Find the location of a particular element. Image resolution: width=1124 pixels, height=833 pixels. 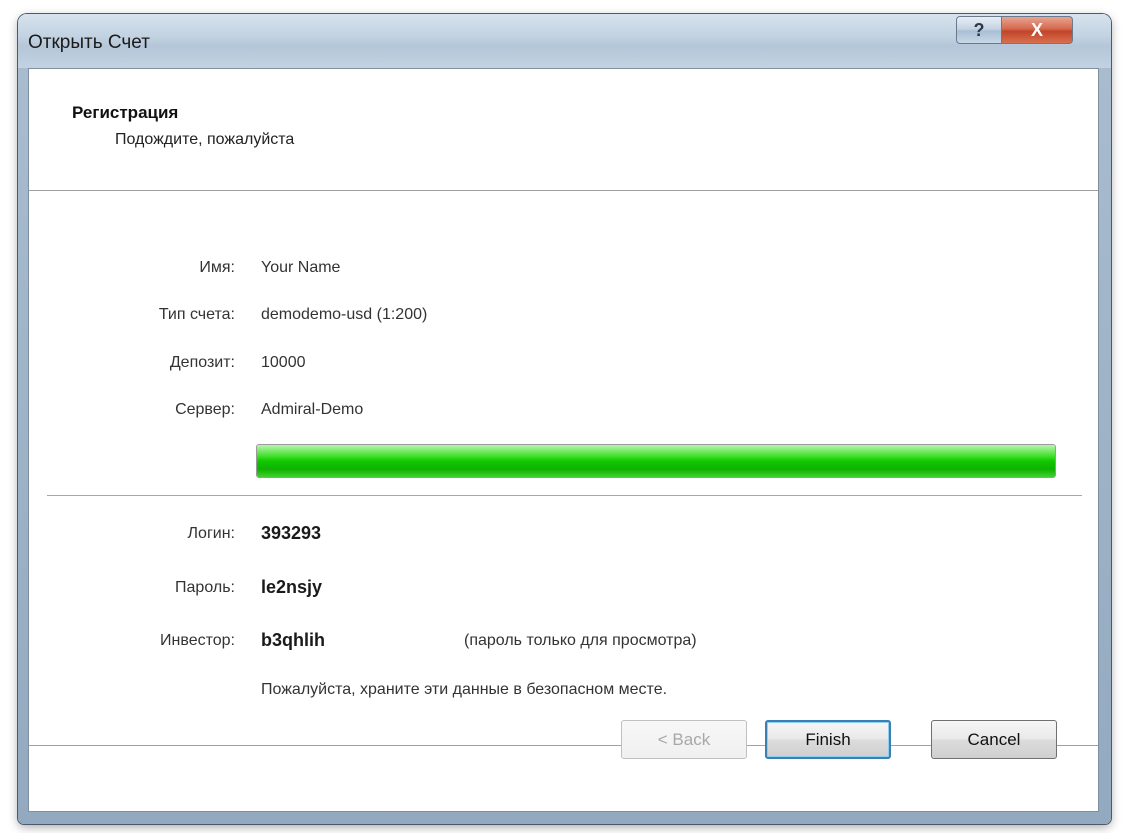

close-button: X is located at coordinates (1037, 30).